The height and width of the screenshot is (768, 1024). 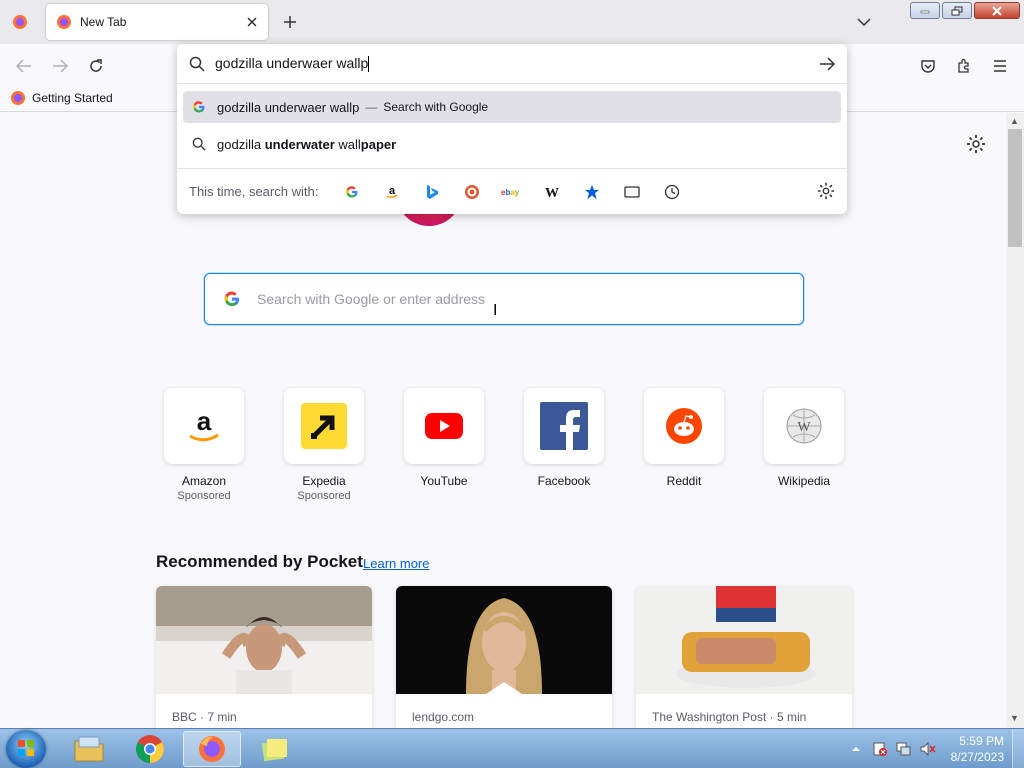 What do you see at coordinates (352, 192) in the screenshot?
I see `oneoff-google-button` at bounding box center [352, 192].